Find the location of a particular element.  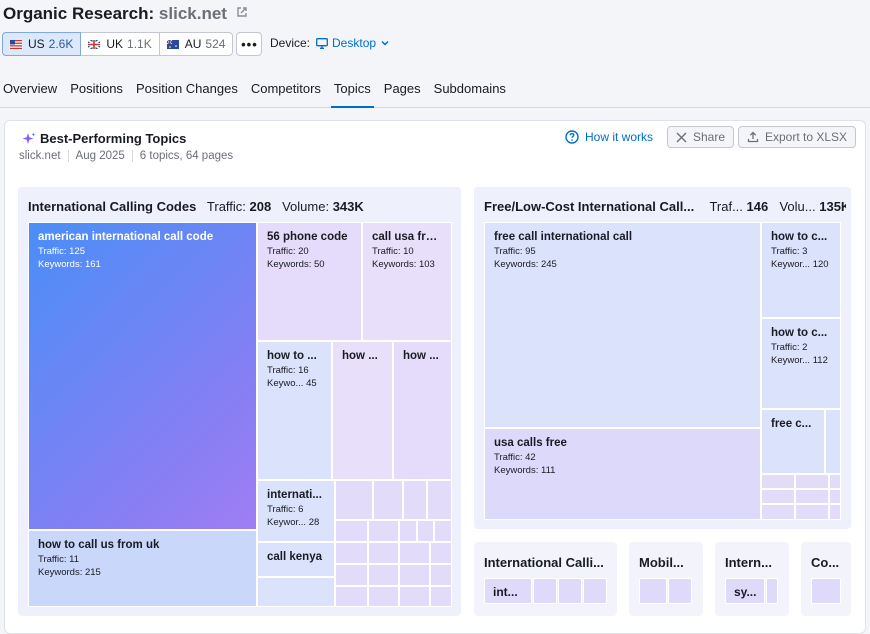

topic-tile: 56 phone code Traffic: 20 Keywords: 50 is located at coordinates (309, 281).